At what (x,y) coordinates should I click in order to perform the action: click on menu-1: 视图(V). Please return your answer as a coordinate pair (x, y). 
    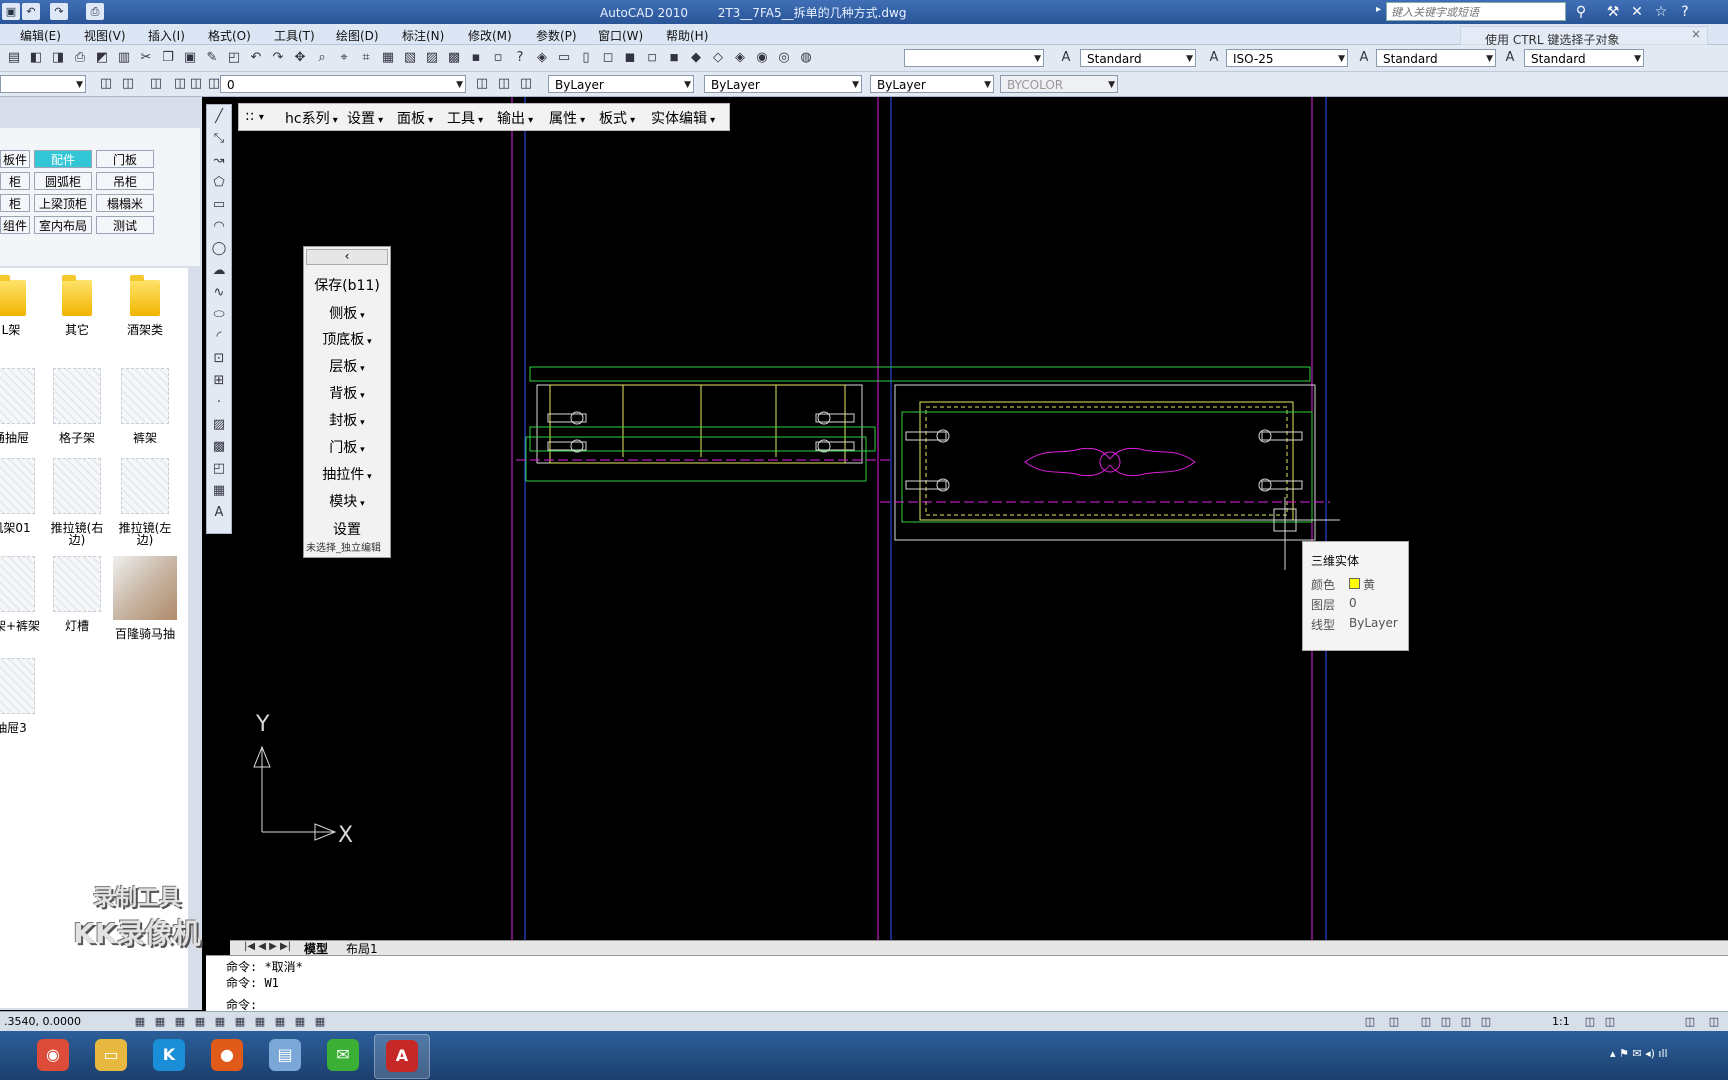
    Looking at the image, I should click on (105, 35).